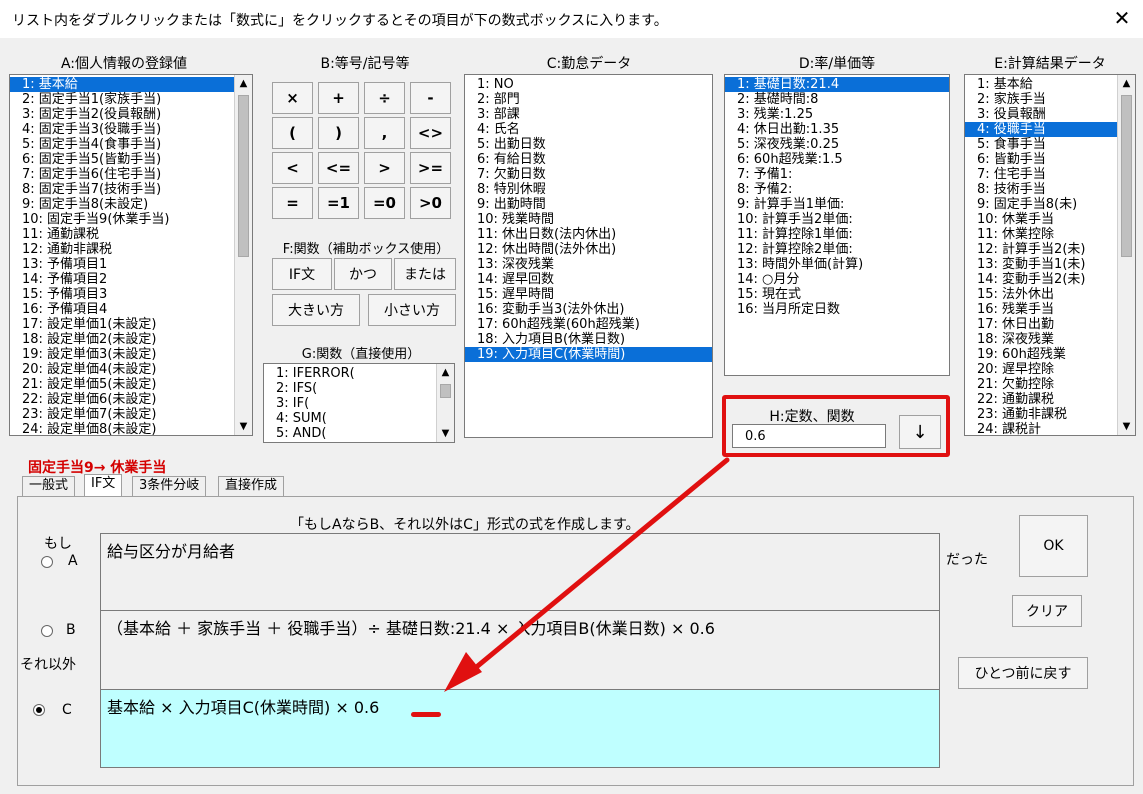 This screenshot has width=1143, height=794. Describe the element at coordinates (1047, 611) in the screenshot. I see `clear-button: クリア` at that location.